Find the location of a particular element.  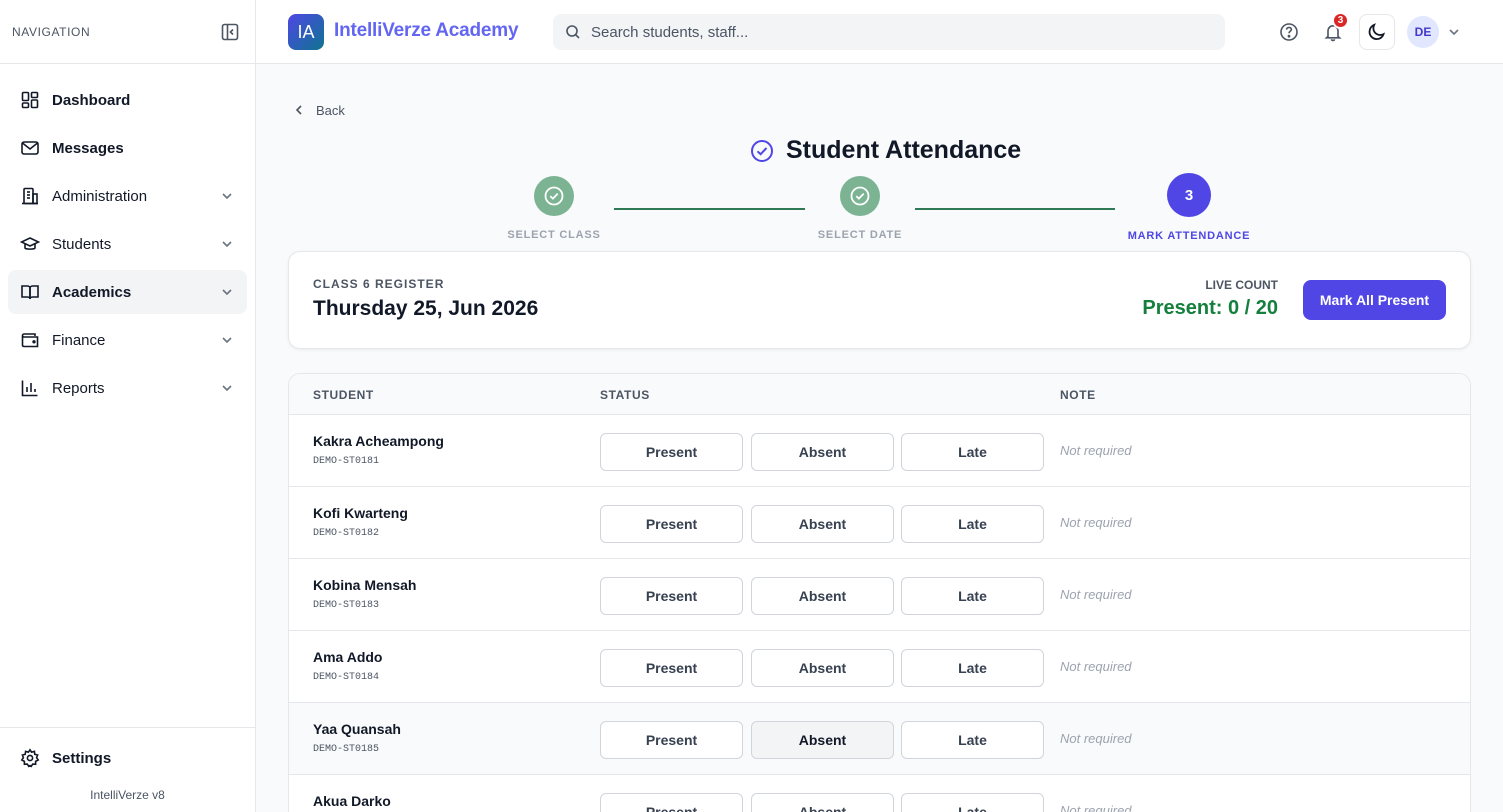

sidebar-item-label: Administration is located at coordinates (100, 196).